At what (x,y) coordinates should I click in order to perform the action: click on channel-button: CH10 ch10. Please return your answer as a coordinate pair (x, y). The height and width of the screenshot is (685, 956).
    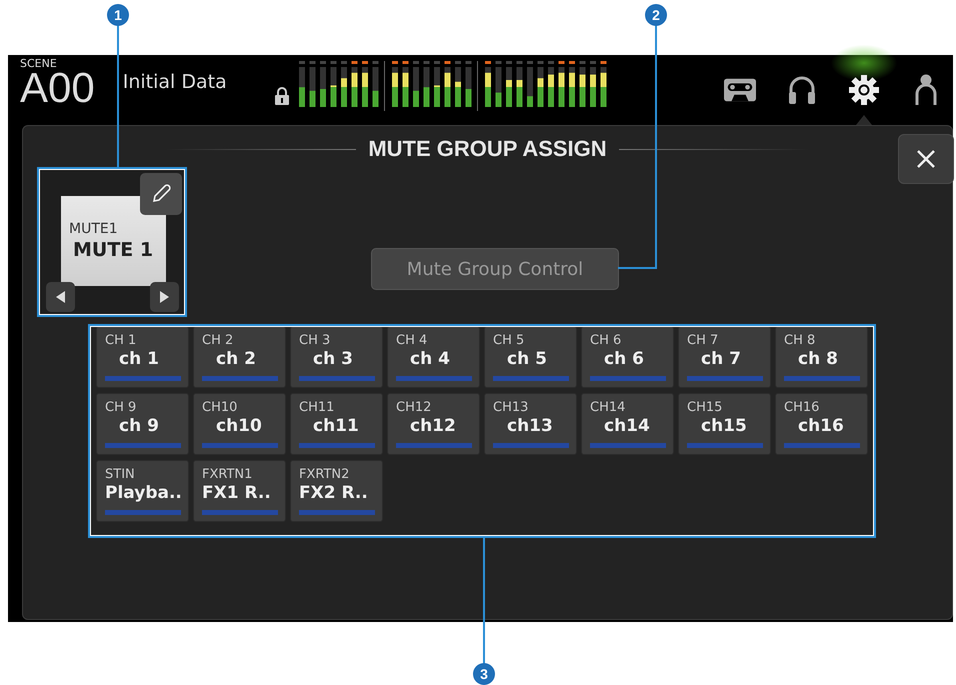
    Looking at the image, I should click on (239, 424).